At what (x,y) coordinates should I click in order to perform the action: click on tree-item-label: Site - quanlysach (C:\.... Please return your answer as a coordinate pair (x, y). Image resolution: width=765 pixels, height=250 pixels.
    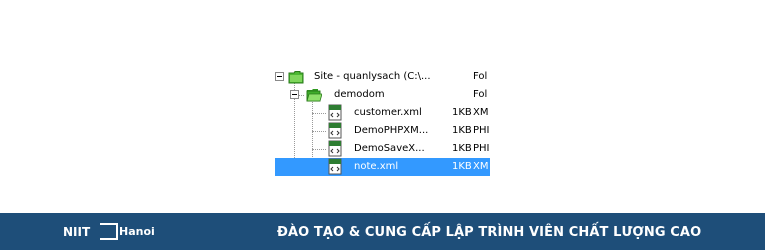
    Looking at the image, I should click on (372, 76).